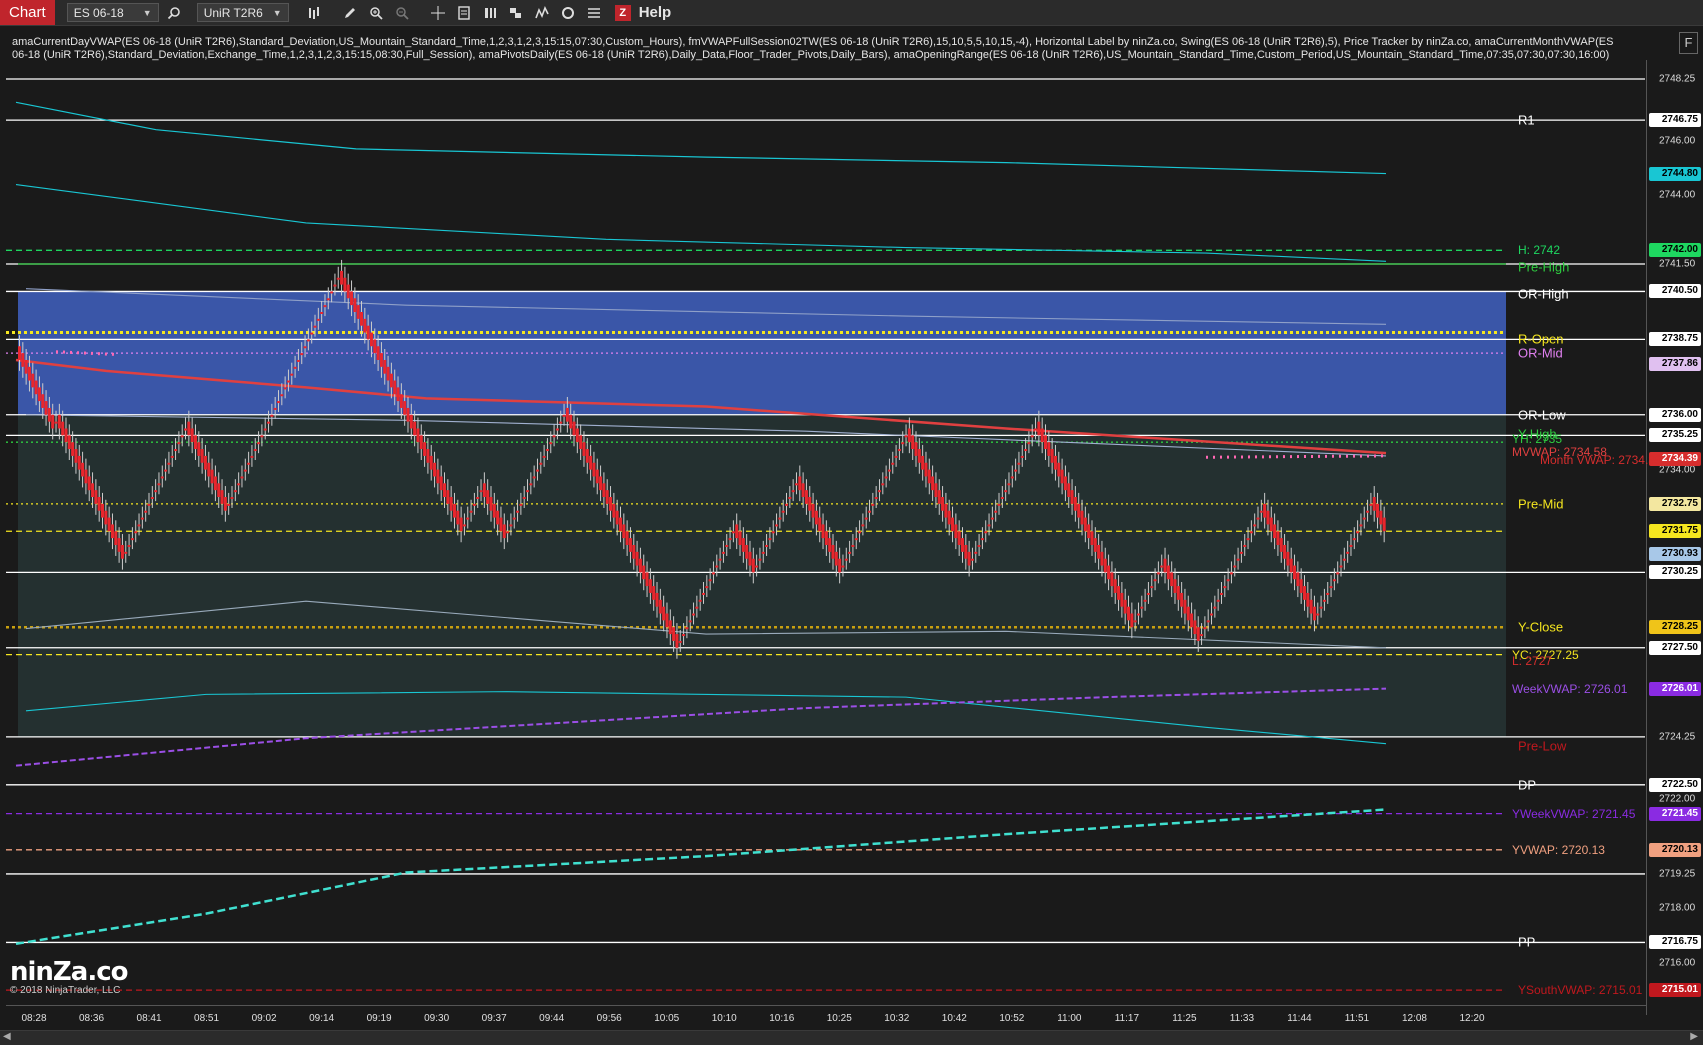  Describe the element at coordinates (655, 12) in the screenshot. I see `help-button: Help` at that location.